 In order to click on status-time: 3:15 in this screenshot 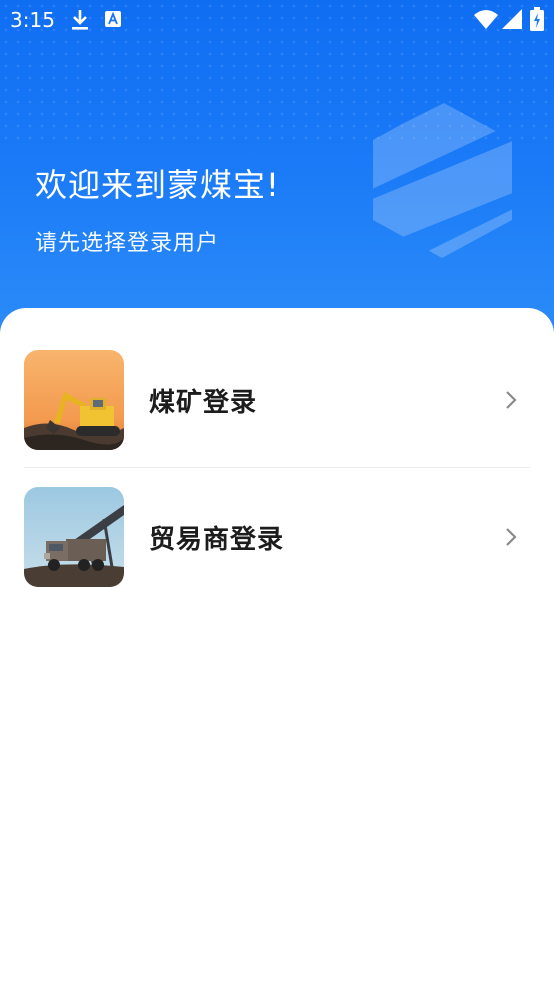, I will do `click(32, 20)`.